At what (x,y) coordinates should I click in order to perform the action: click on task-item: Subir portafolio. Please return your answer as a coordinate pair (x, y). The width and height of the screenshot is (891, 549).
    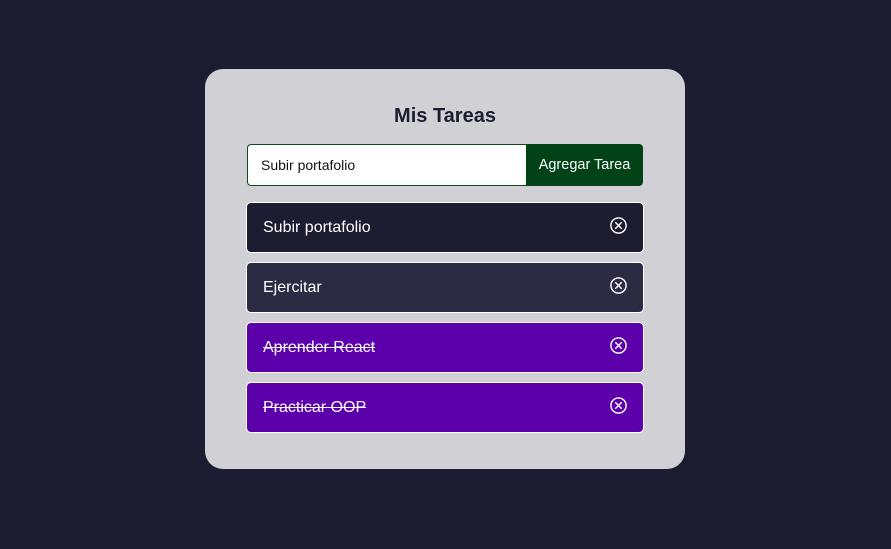
    Looking at the image, I should click on (445, 227).